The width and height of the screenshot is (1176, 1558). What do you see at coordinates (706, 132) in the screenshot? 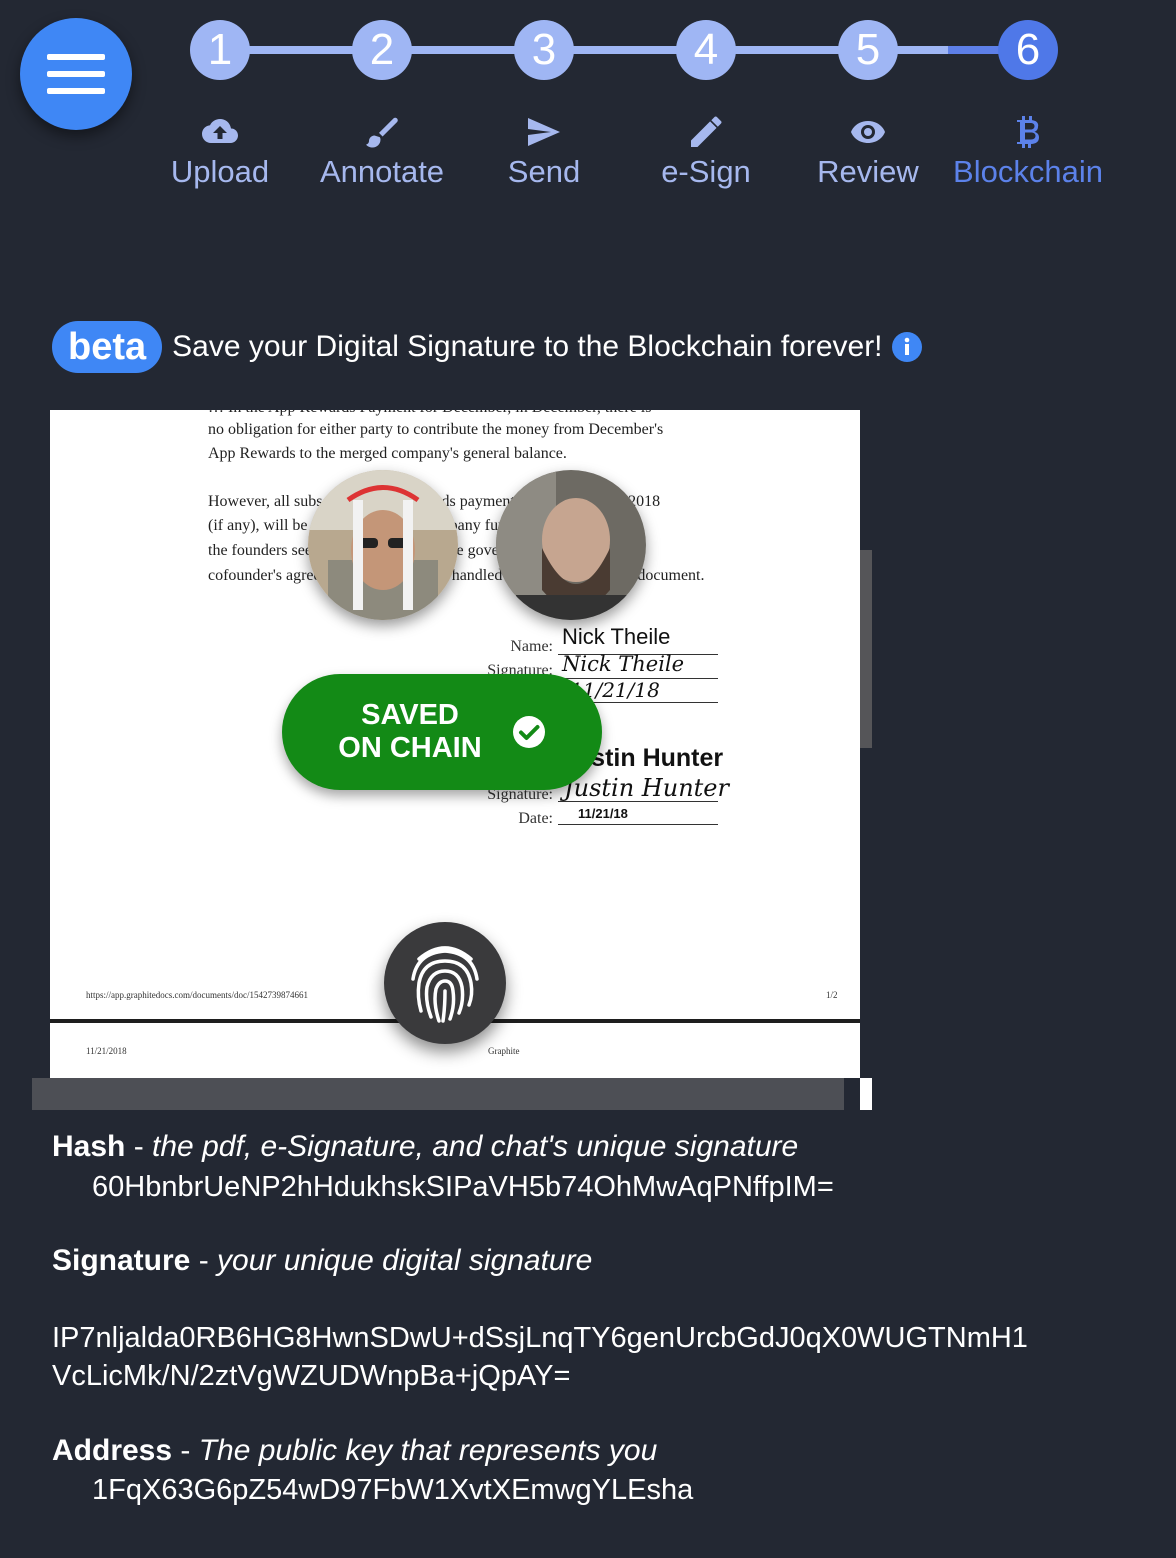
I see `pencil-icon` at bounding box center [706, 132].